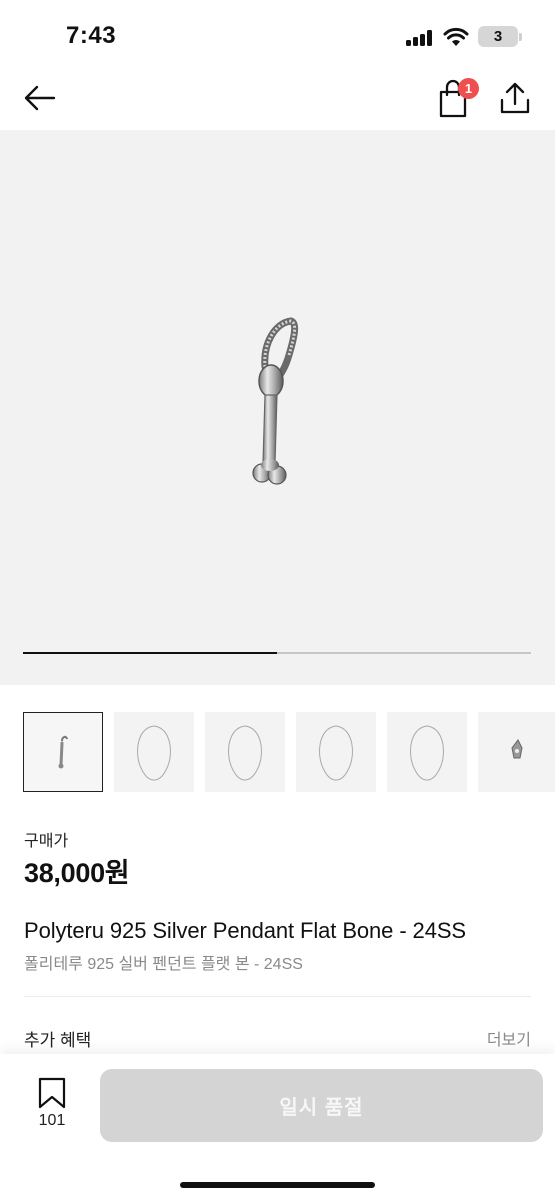 This screenshot has width=555, height=1200. I want to click on product-subtitle-ko: 폴리테루 925 실버 펜던트 플랫 본 - 24SS, so click(163, 964).